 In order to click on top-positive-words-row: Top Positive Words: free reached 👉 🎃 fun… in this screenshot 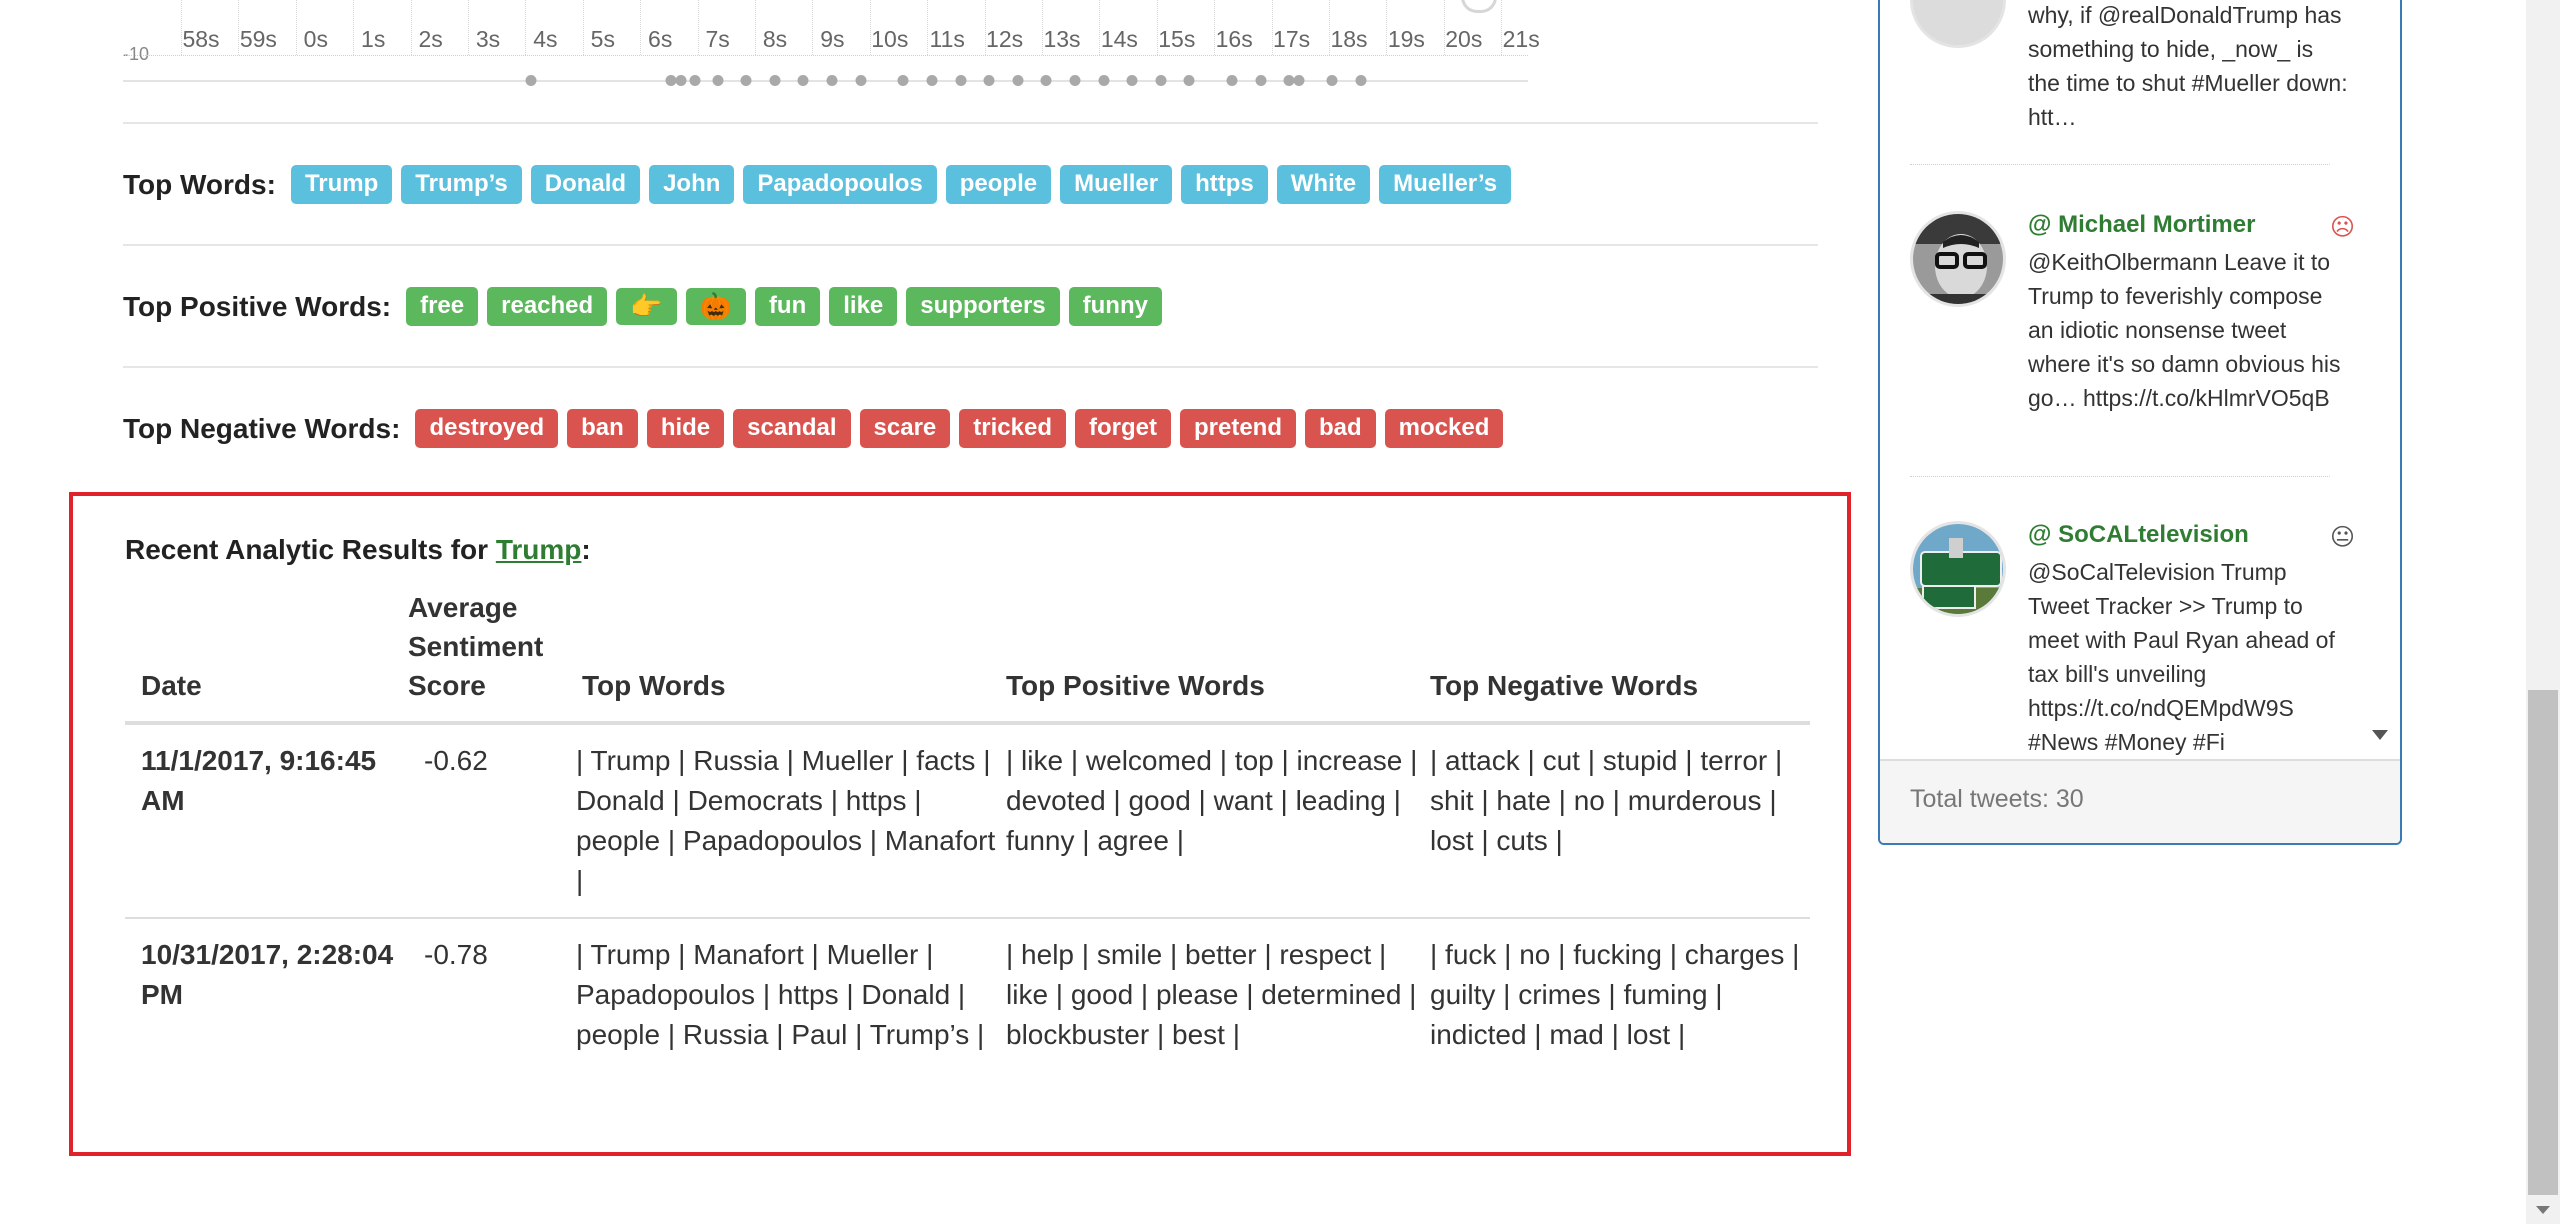, I will do `click(642, 306)`.